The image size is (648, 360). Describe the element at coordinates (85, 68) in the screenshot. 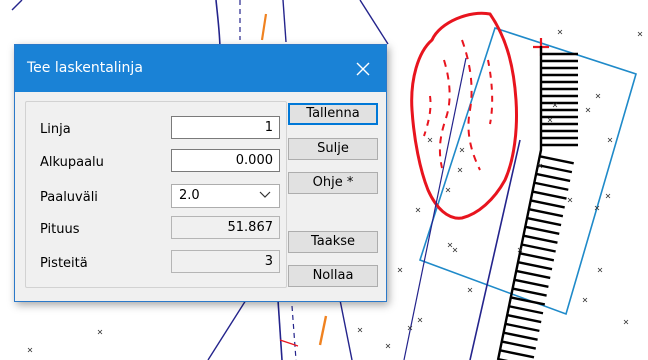

I see `dialog-title: Tee laskentalinja` at that location.